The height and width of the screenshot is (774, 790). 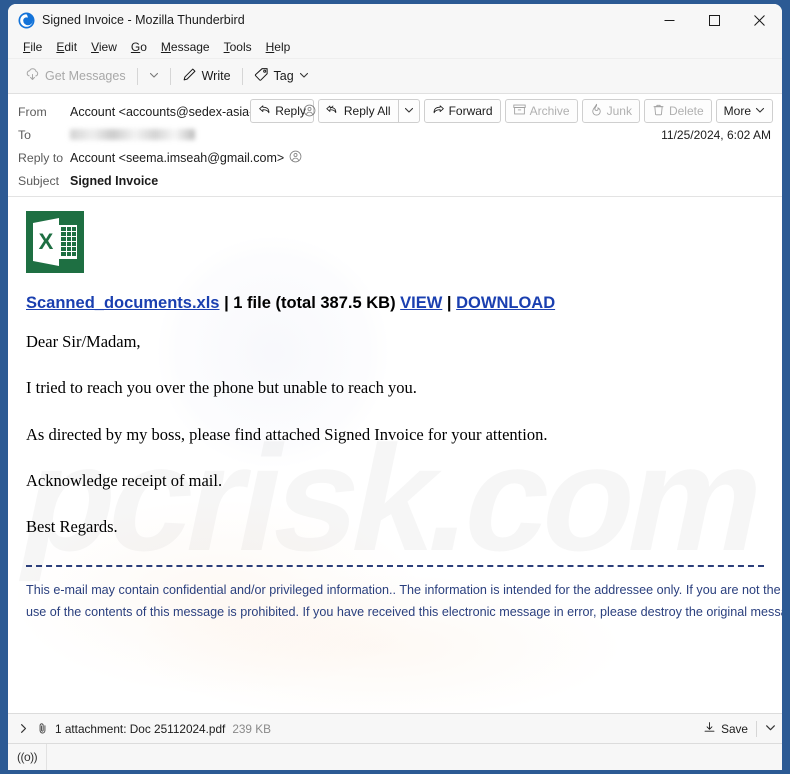 I want to click on reply-all-button: Reply All, so click(x=357, y=111).